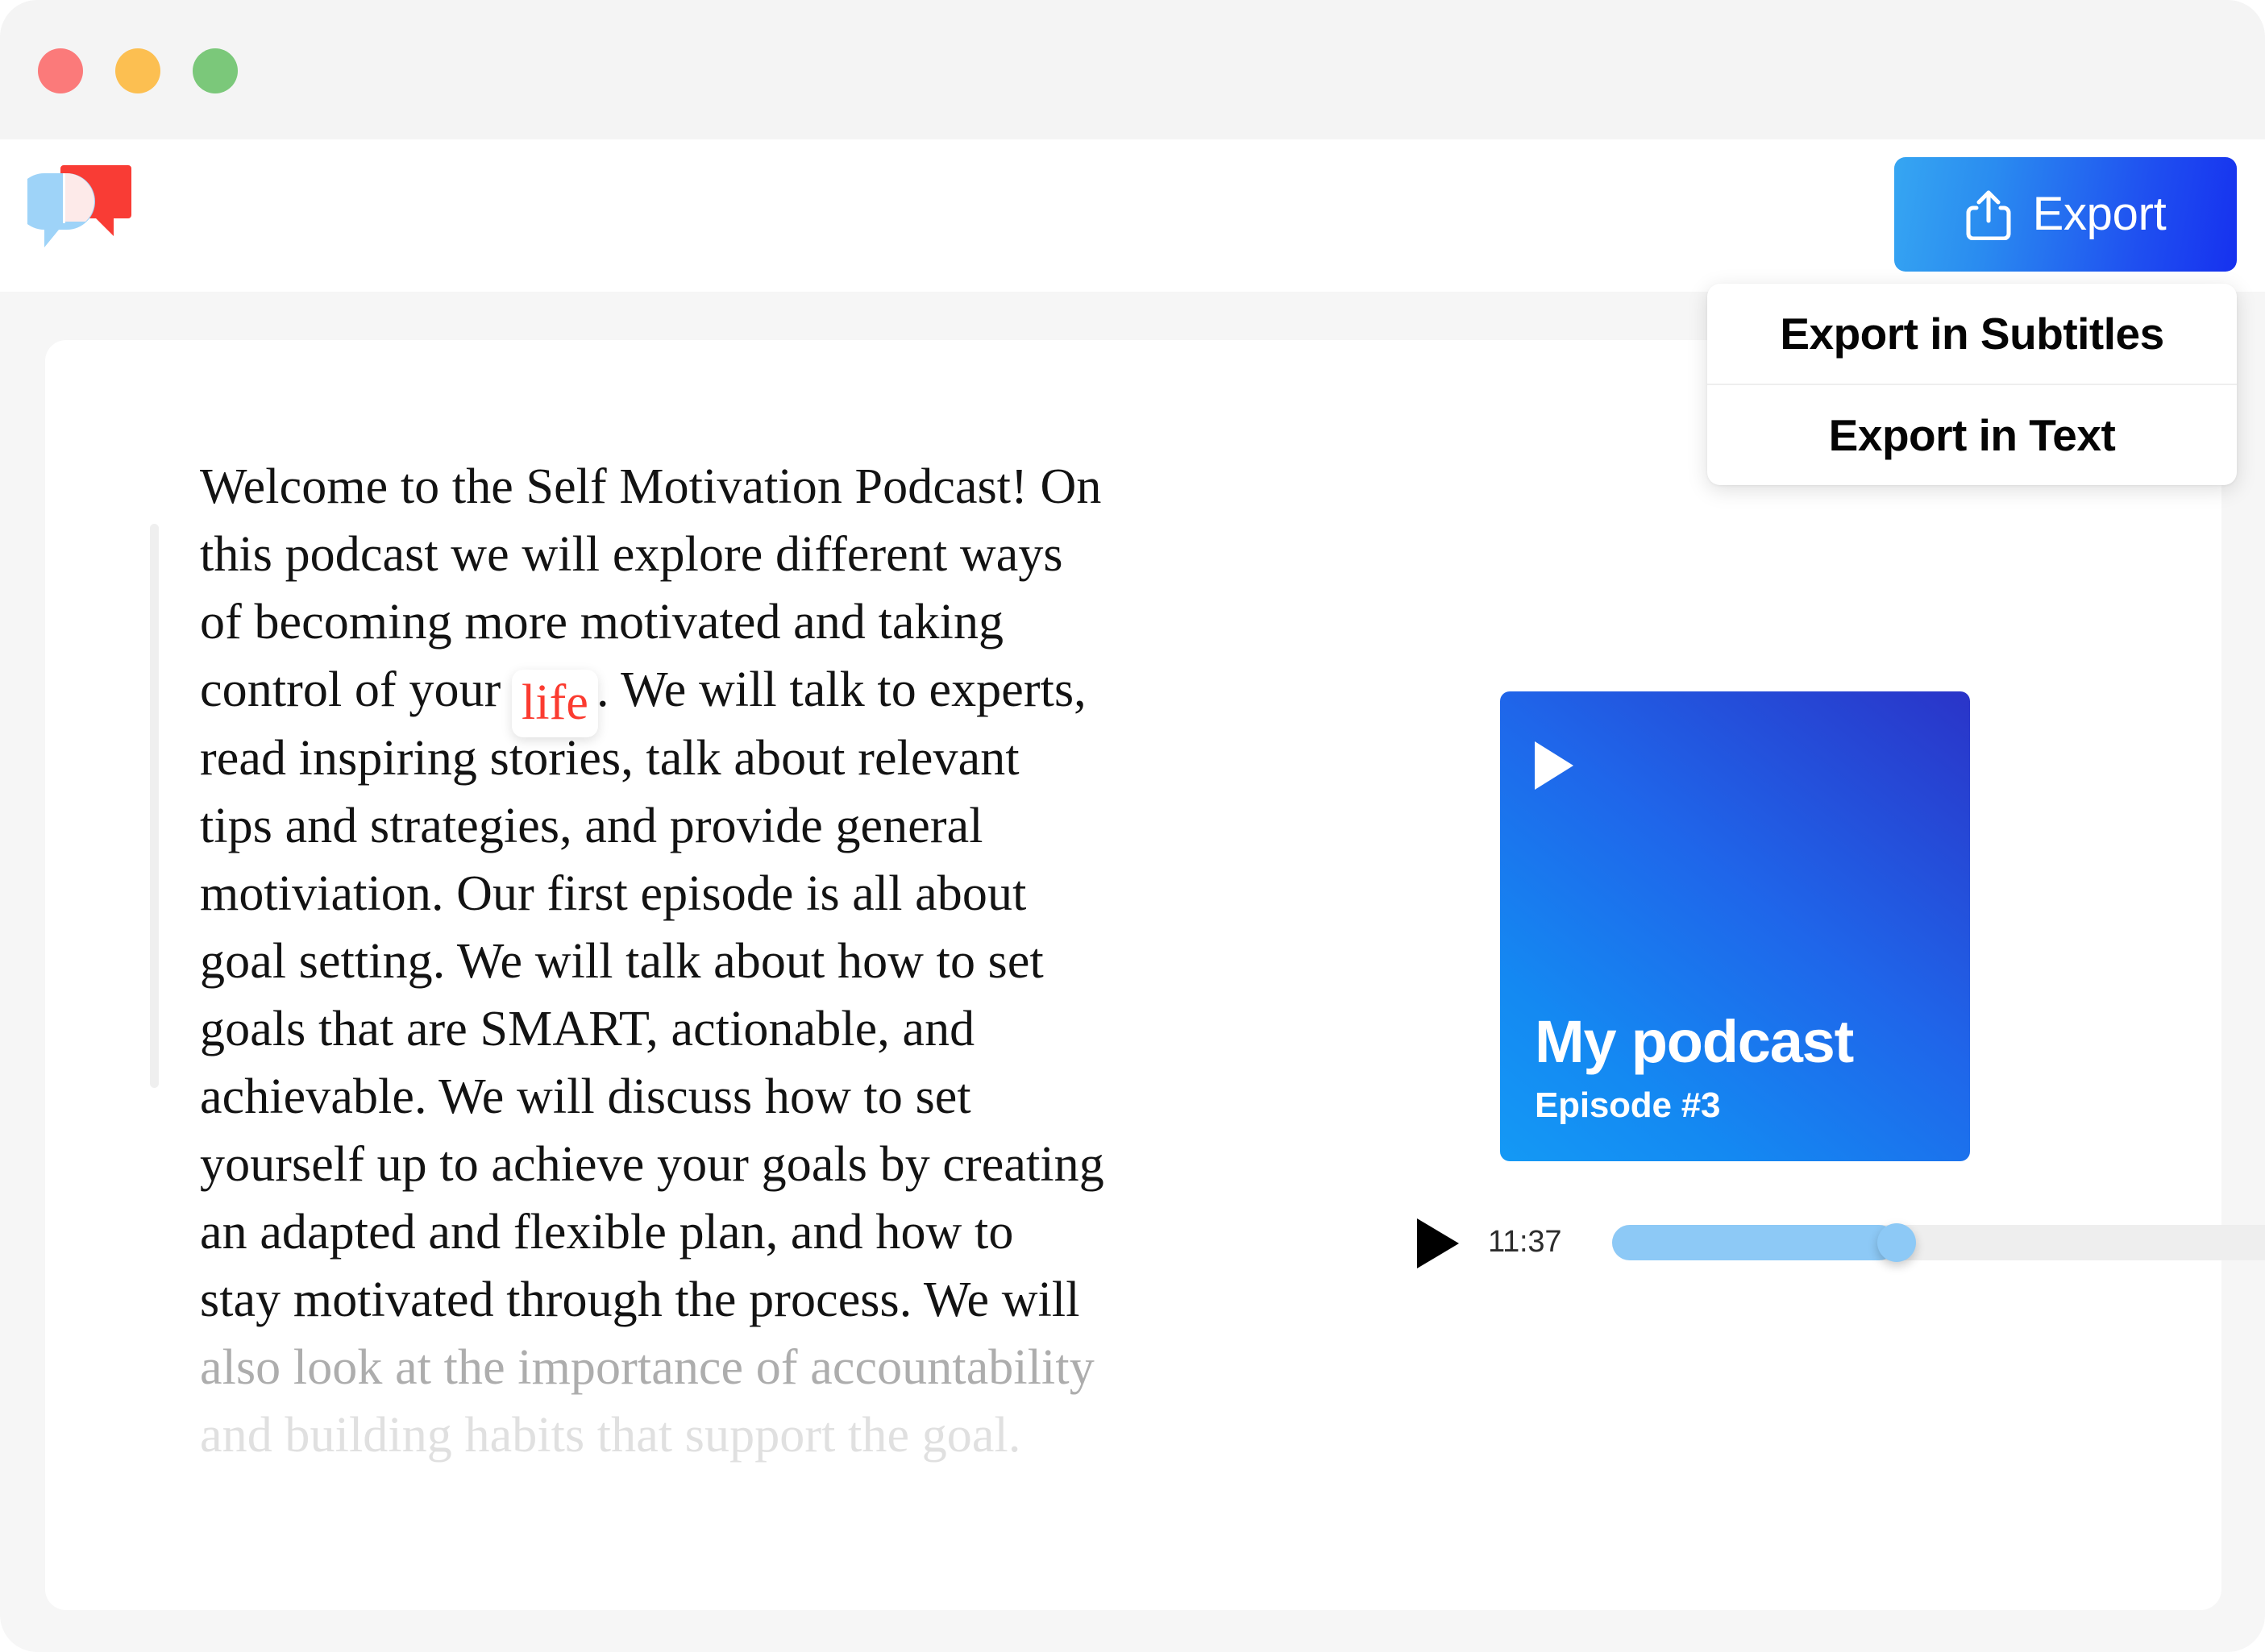 The width and height of the screenshot is (2265, 1652). I want to click on export-dropdown-menu: Export in Subtitles Export in Text, so click(1972, 384).